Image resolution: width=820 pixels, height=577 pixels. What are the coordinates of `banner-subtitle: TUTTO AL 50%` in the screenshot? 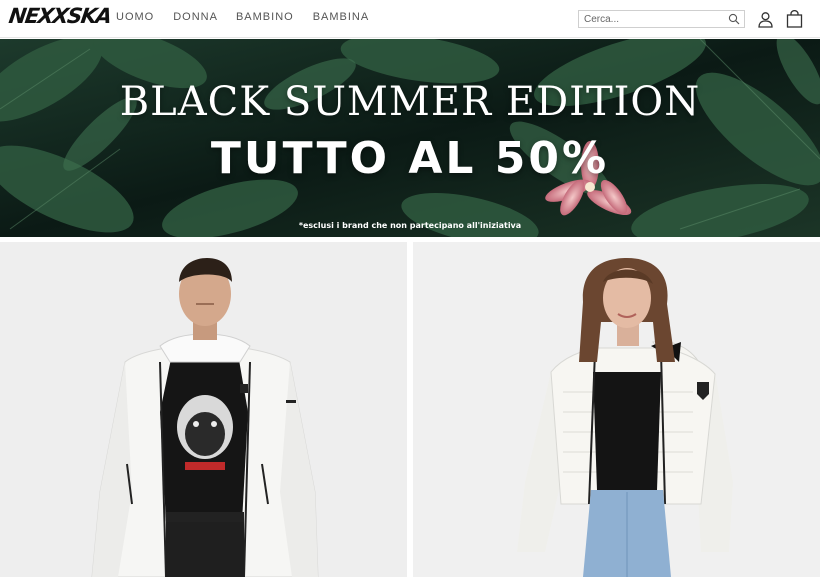 It's located at (410, 158).